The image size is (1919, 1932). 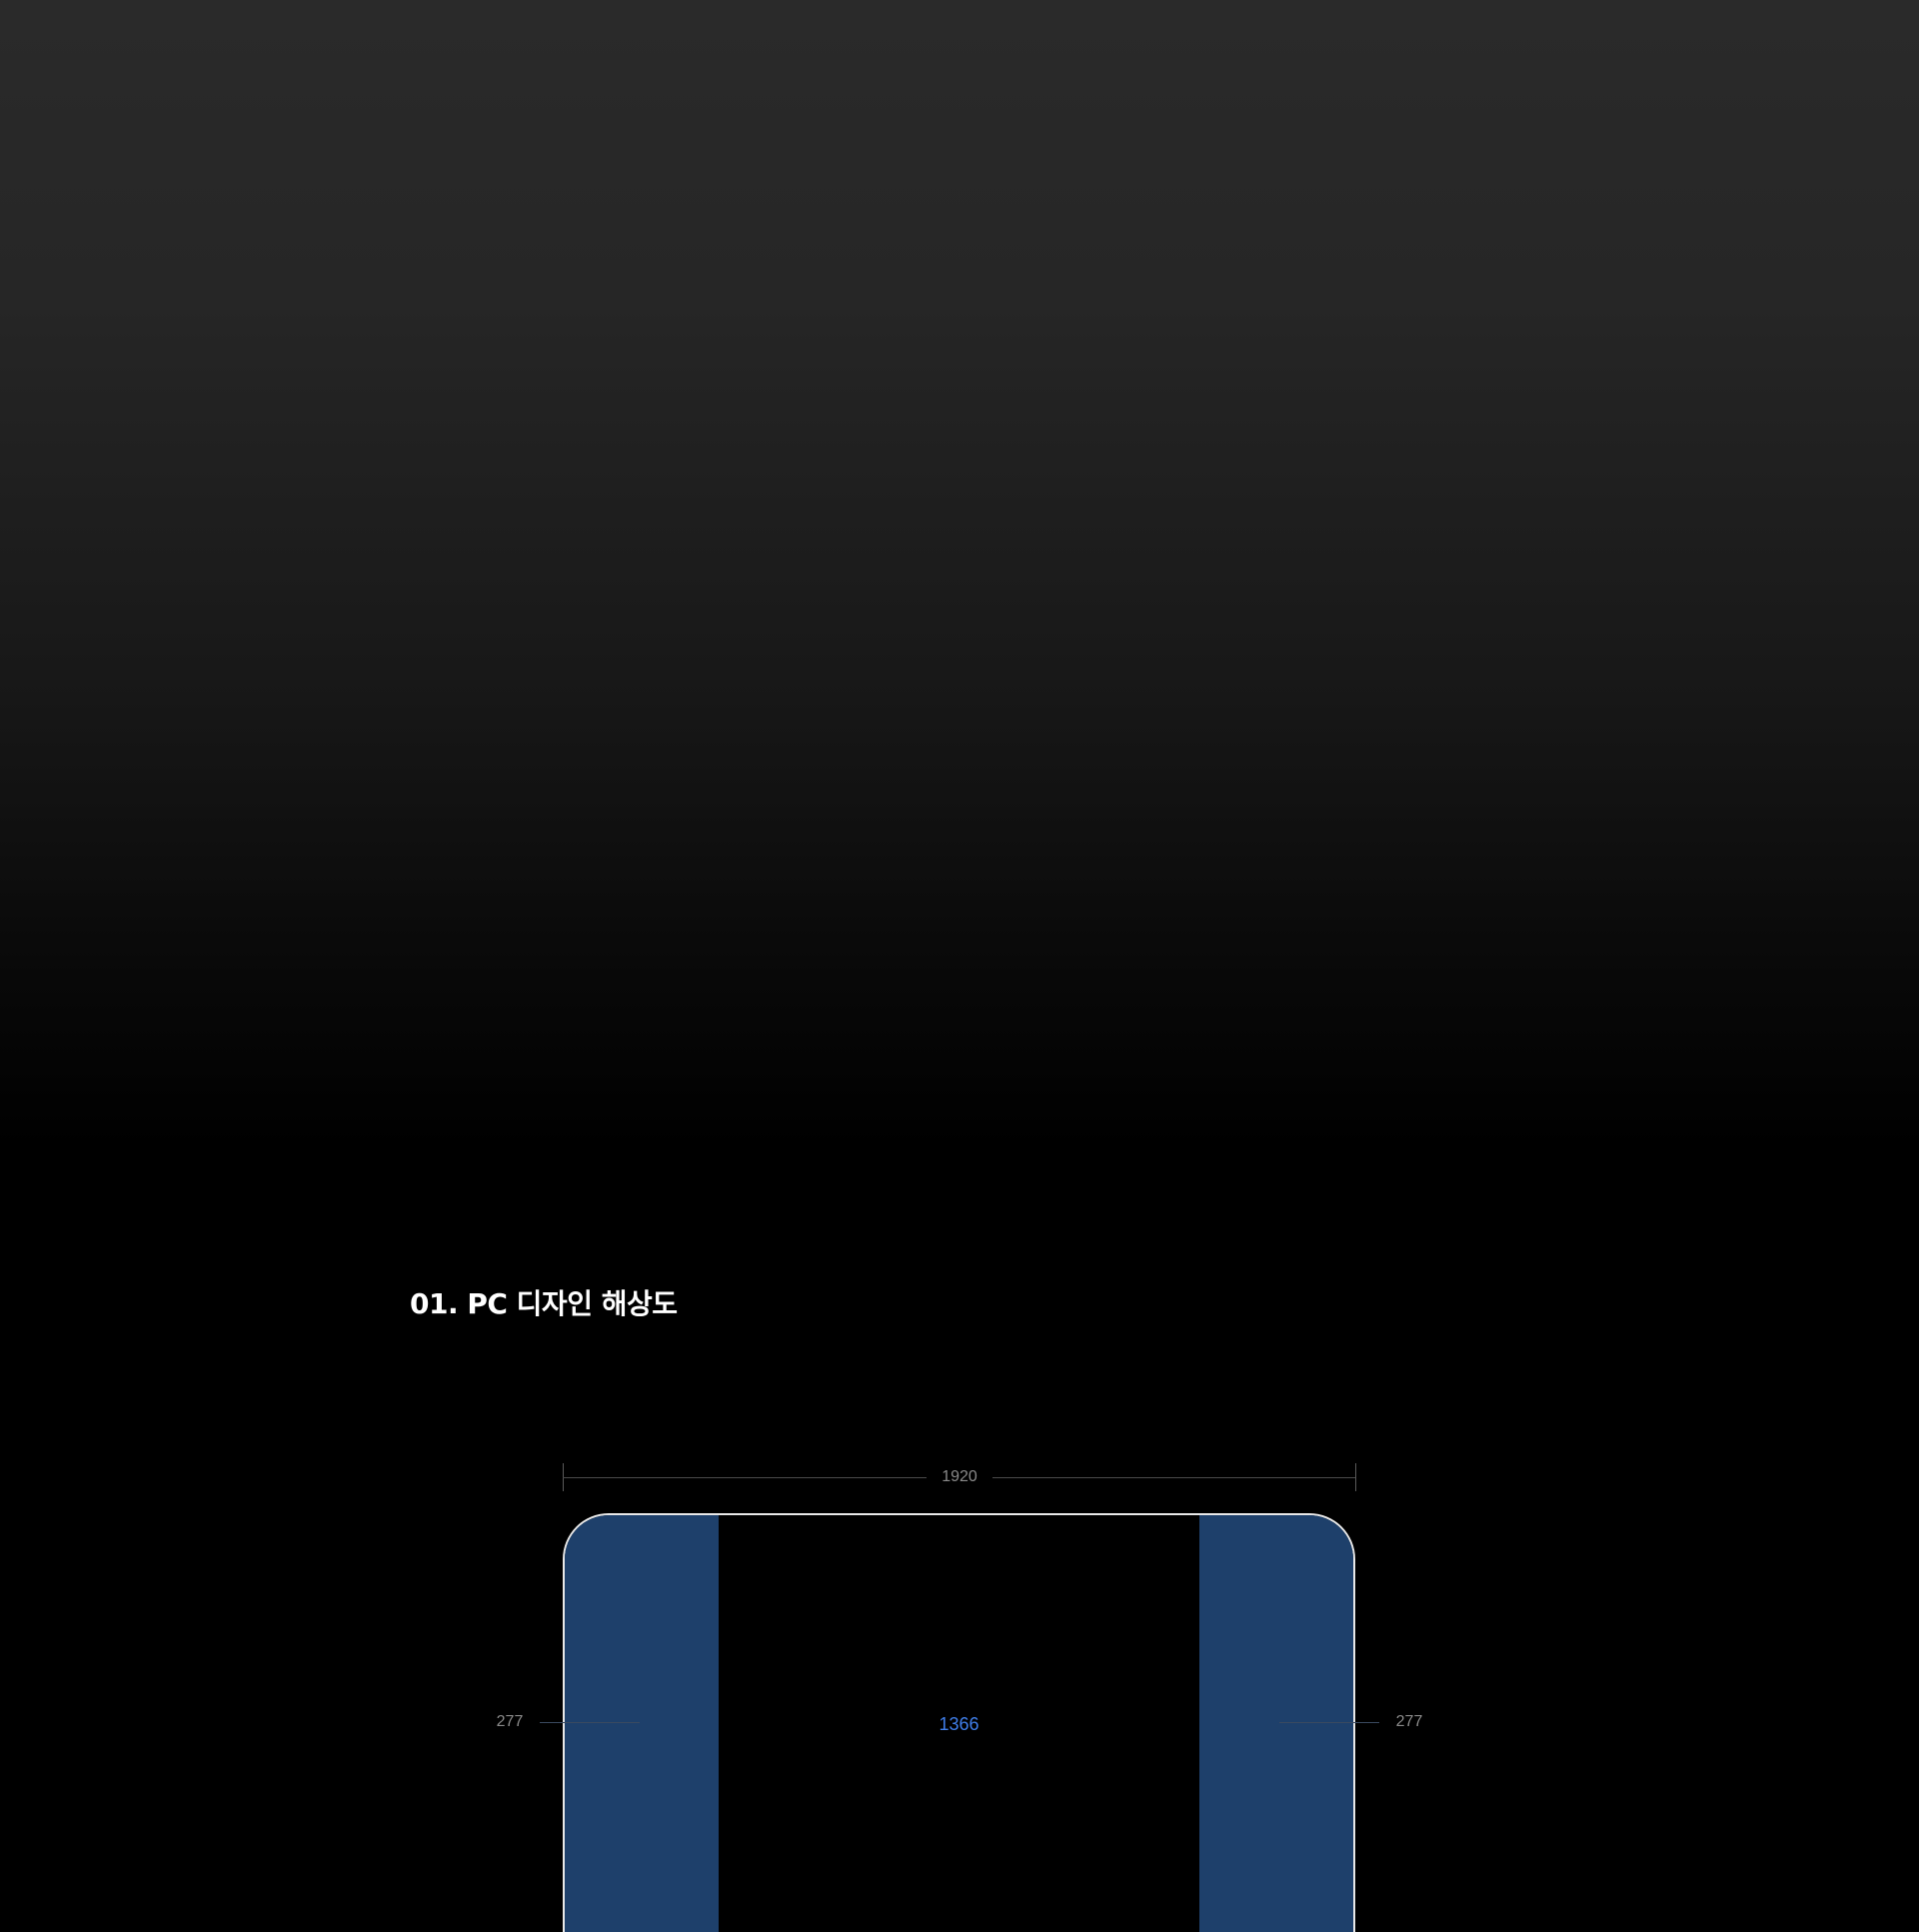 What do you see at coordinates (1355, 1477) in the screenshot?
I see `total-width-right-tick` at bounding box center [1355, 1477].